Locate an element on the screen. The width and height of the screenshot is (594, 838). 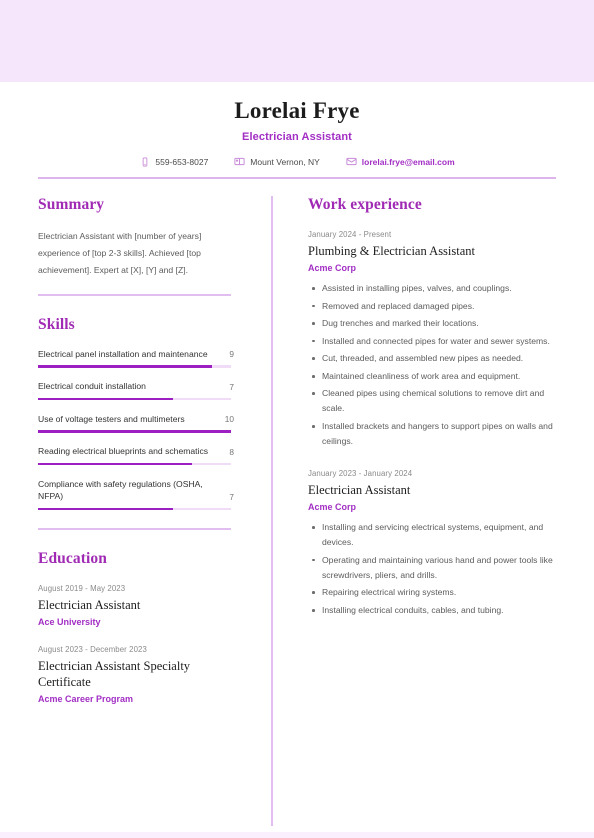
work-bullet: Dug trenches and marked their locations. is located at coordinates (434, 323).